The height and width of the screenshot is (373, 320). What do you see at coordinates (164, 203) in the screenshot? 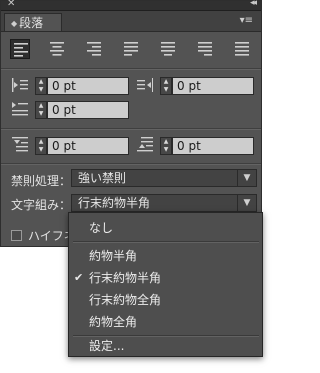
I see `mojikumi-dropdown: 行末約物半角 ▼` at bounding box center [164, 203].